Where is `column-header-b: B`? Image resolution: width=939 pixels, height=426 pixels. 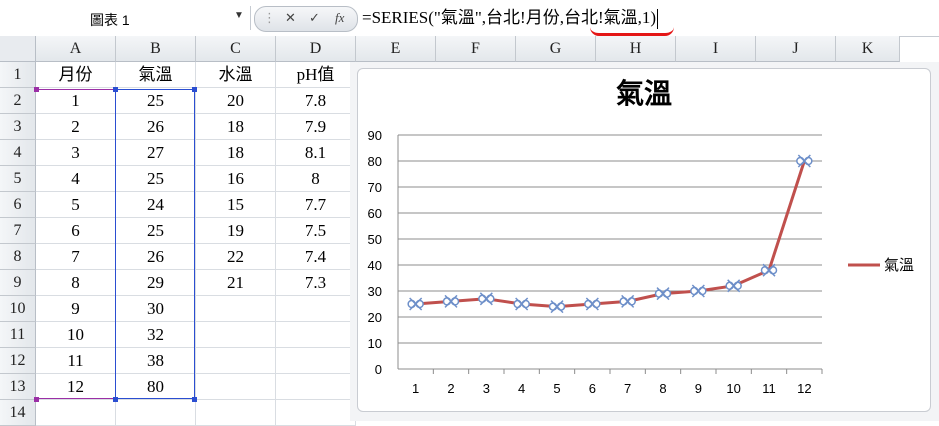 column-header-b: B is located at coordinates (156, 49).